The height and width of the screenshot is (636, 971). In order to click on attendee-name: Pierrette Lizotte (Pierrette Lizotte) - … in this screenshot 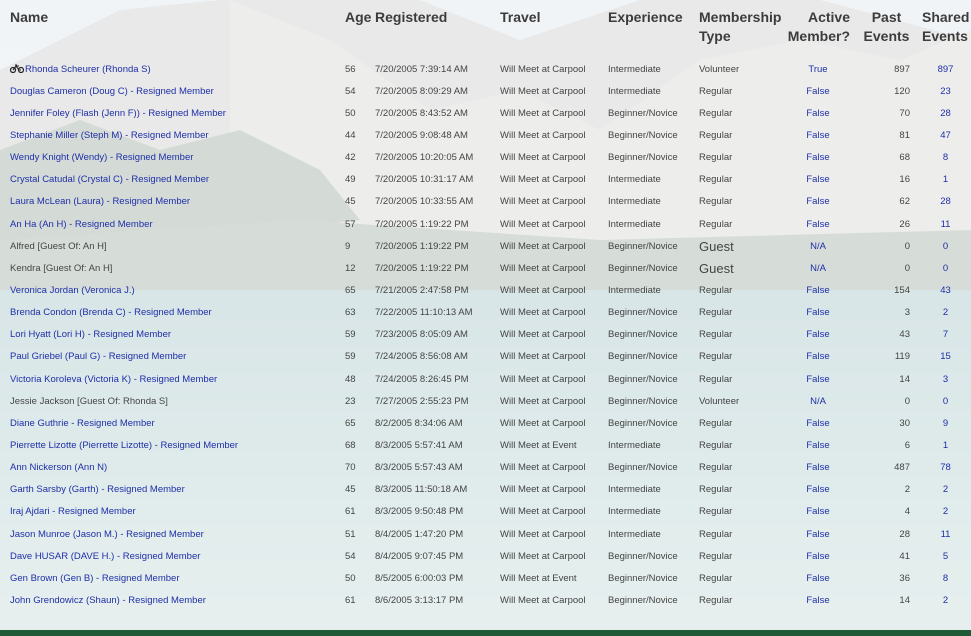, I will do `click(171, 445)`.